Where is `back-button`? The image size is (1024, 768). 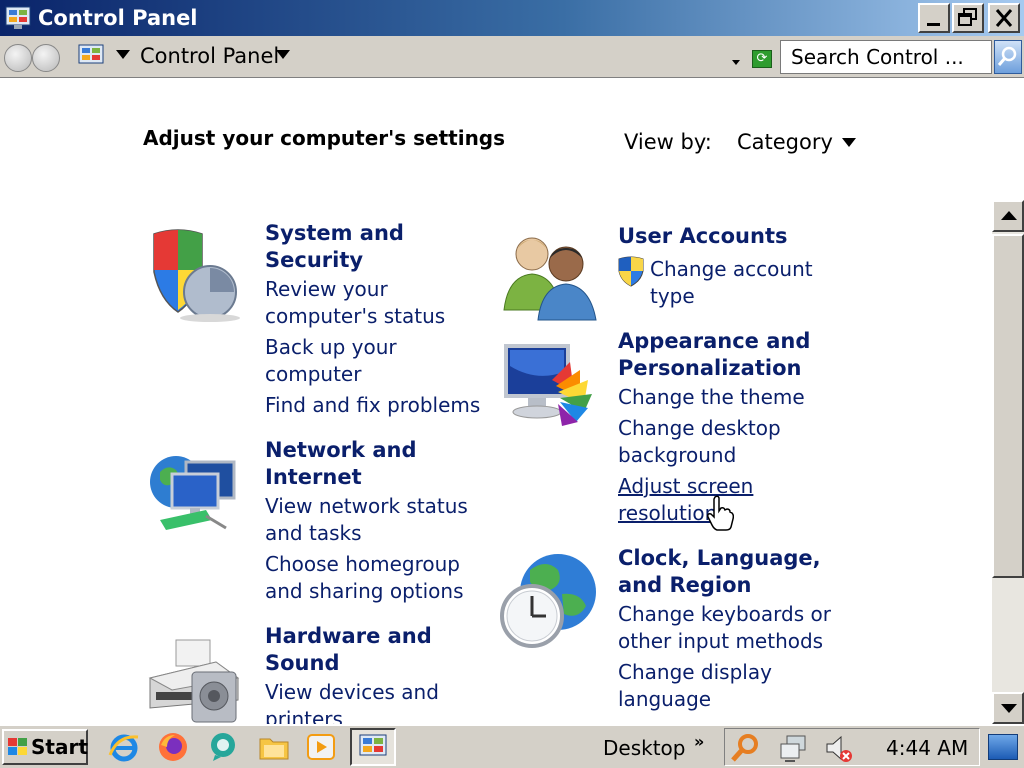 back-button is located at coordinates (18, 58).